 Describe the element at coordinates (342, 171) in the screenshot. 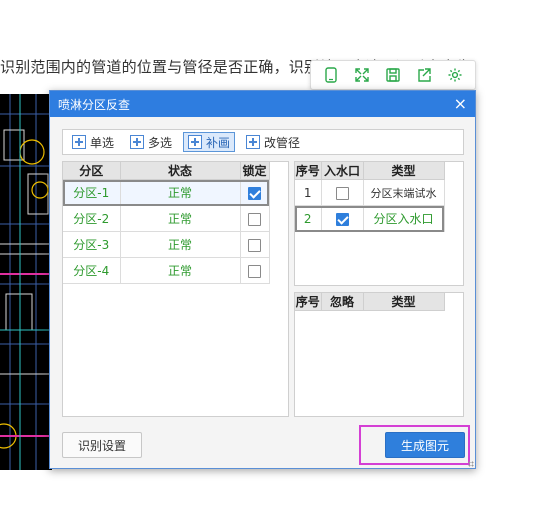

I see `column-header-inlet: 入水口` at that location.